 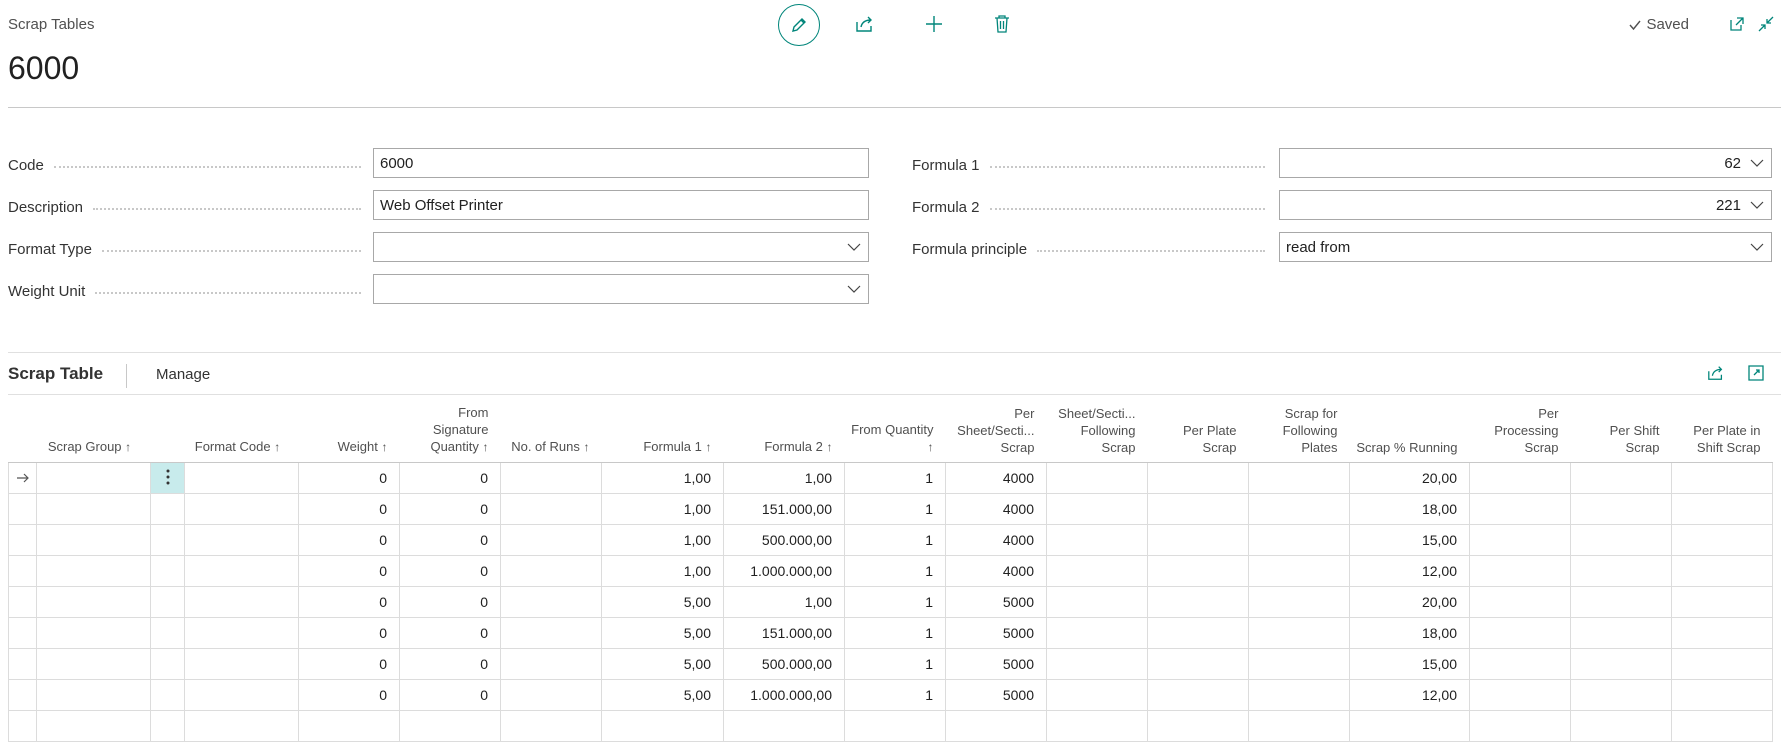 I want to click on column-header: From Quantity ↑, so click(x=895, y=429).